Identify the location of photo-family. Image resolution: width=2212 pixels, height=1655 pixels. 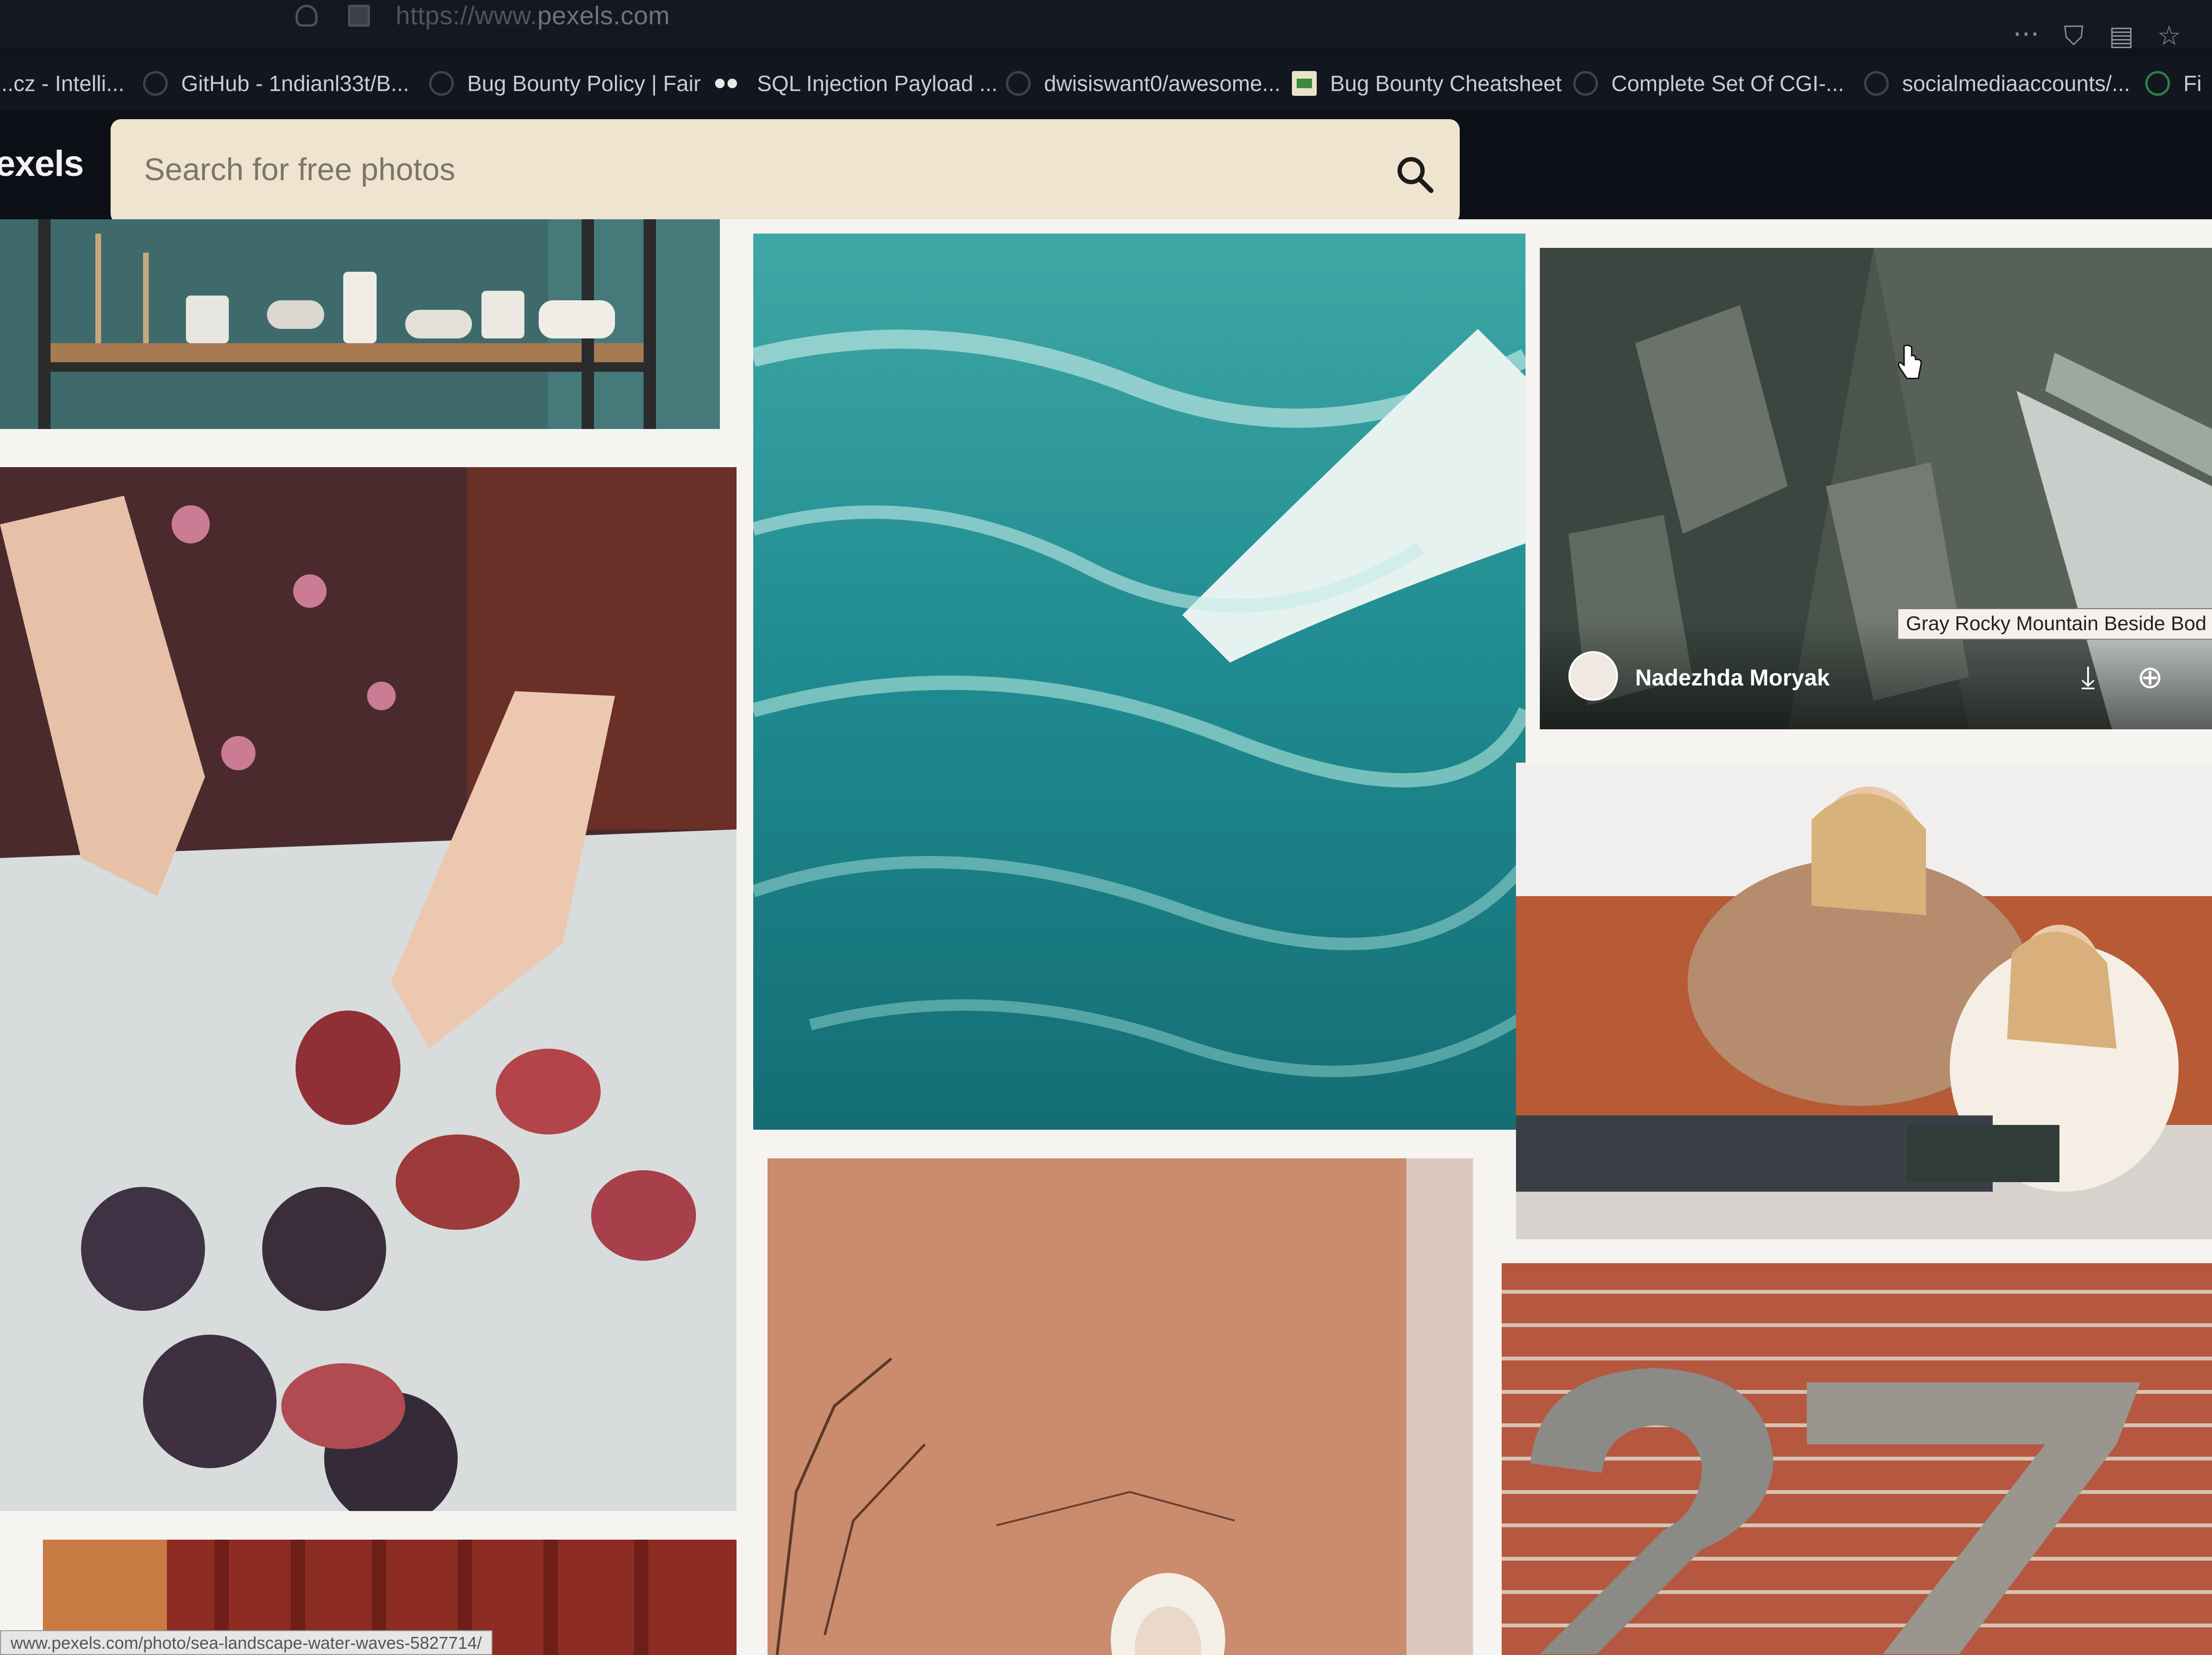
(1864, 1001).